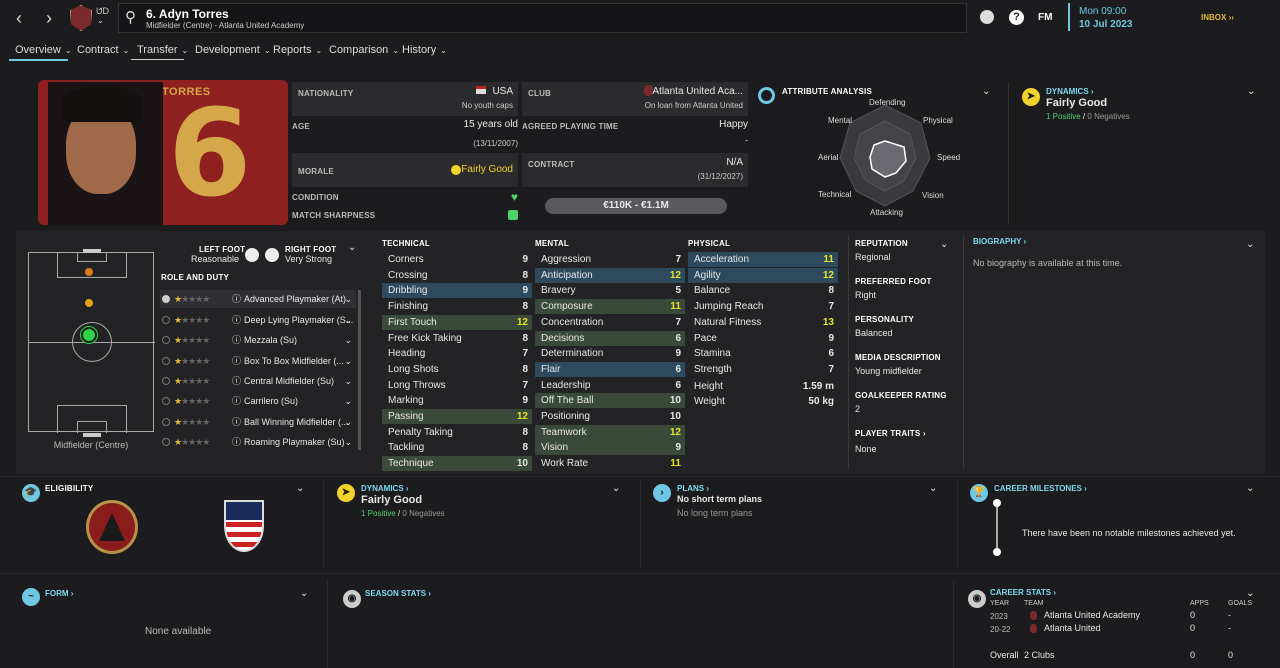 Image resolution: width=1280 pixels, height=668 pixels. What do you see at coordinates (457, 464) in the screenshot?
I see `attribute-row: Technique 10` at bounding box center [457, 464].